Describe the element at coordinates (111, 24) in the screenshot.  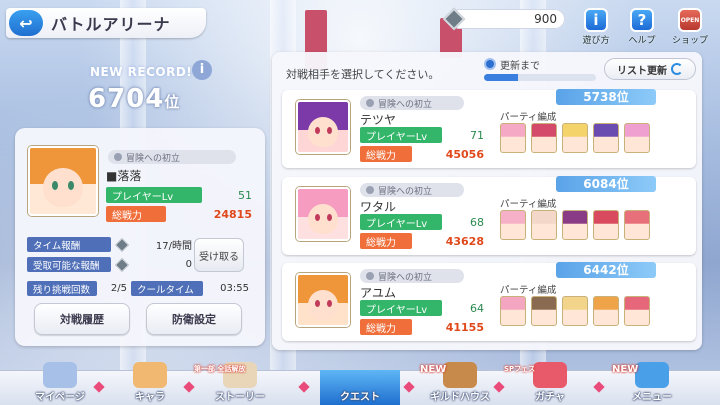
I see `page-title: バトルアリーナ` at that location.